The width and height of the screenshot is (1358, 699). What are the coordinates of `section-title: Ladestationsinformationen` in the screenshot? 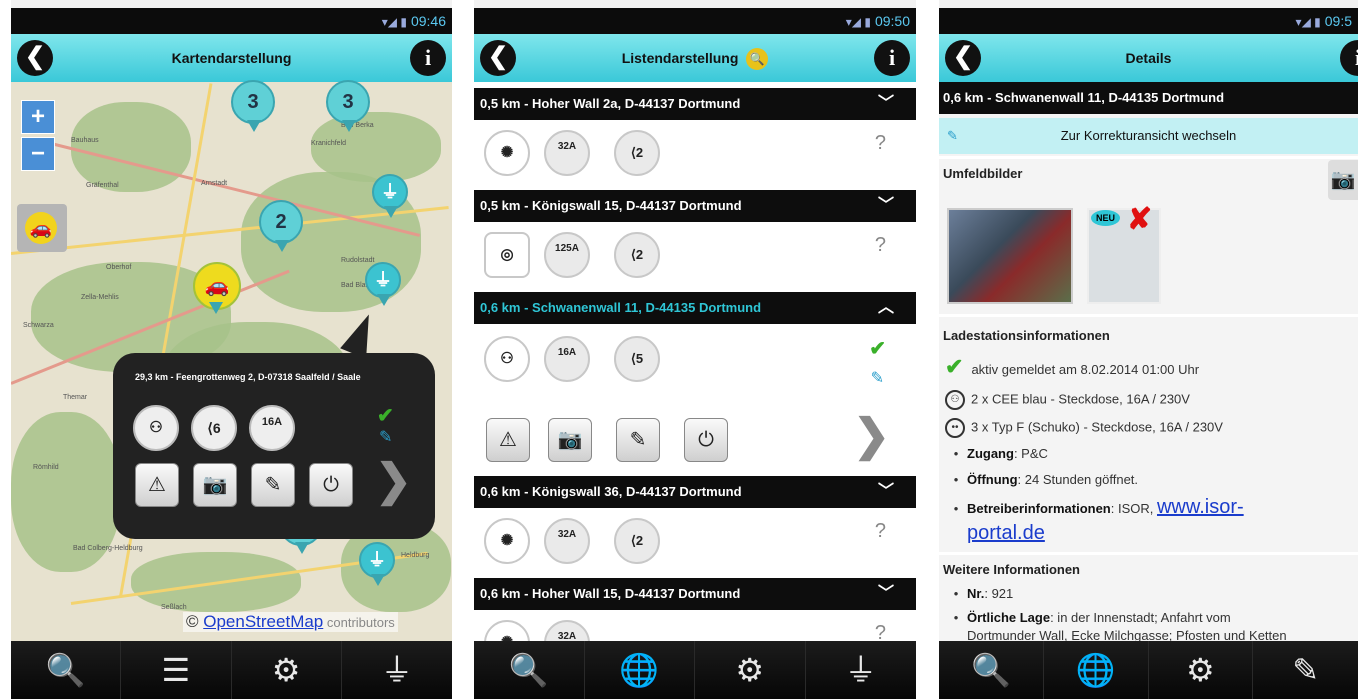 It's located at (1026, 335).